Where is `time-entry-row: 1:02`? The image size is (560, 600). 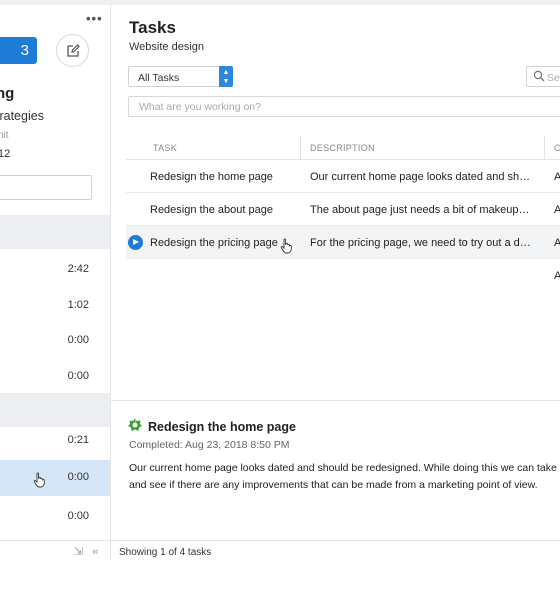 time-entry-row: 1:02 is located at coordinates (55, 306).